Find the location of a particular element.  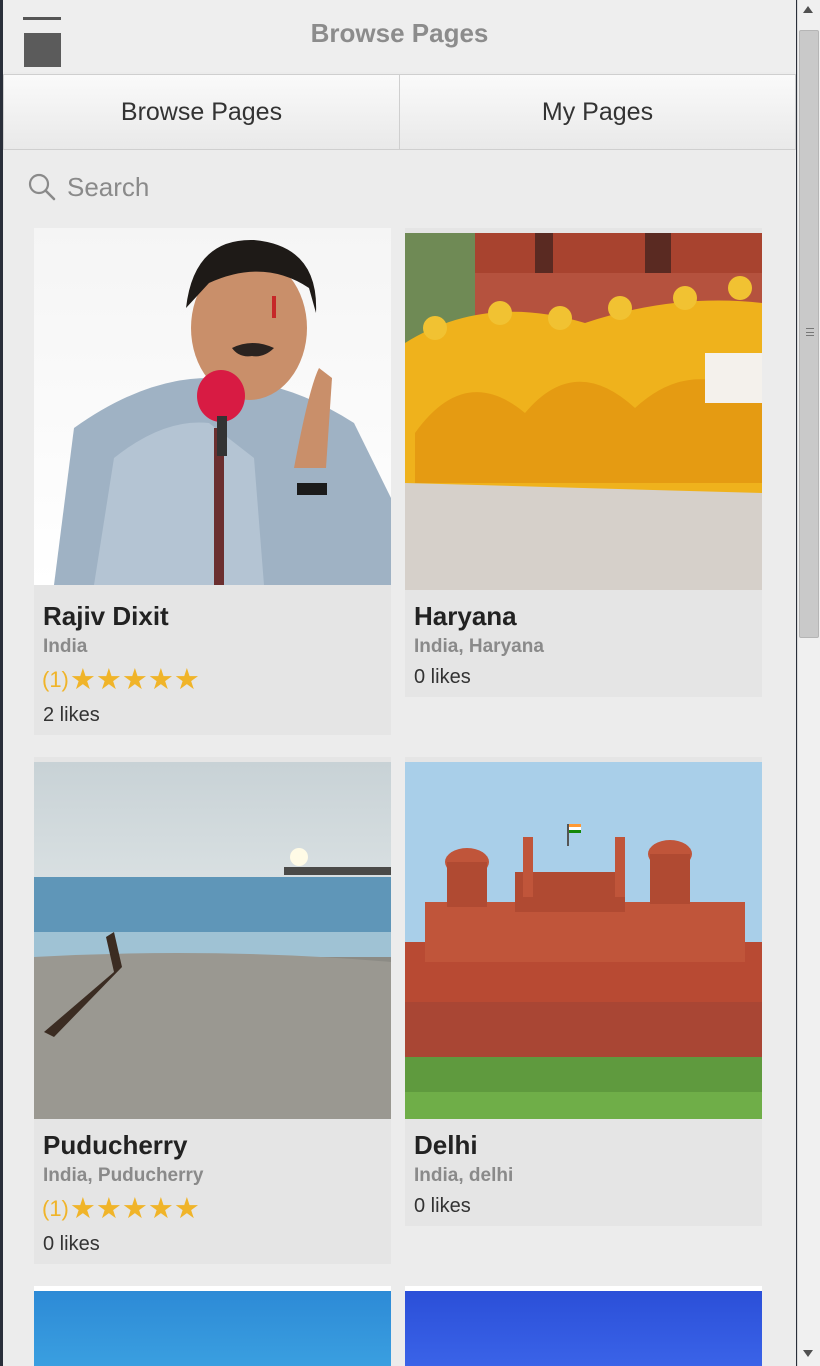

tab-bar: Browse Pages My Pages is located at coordinates (399, 112).